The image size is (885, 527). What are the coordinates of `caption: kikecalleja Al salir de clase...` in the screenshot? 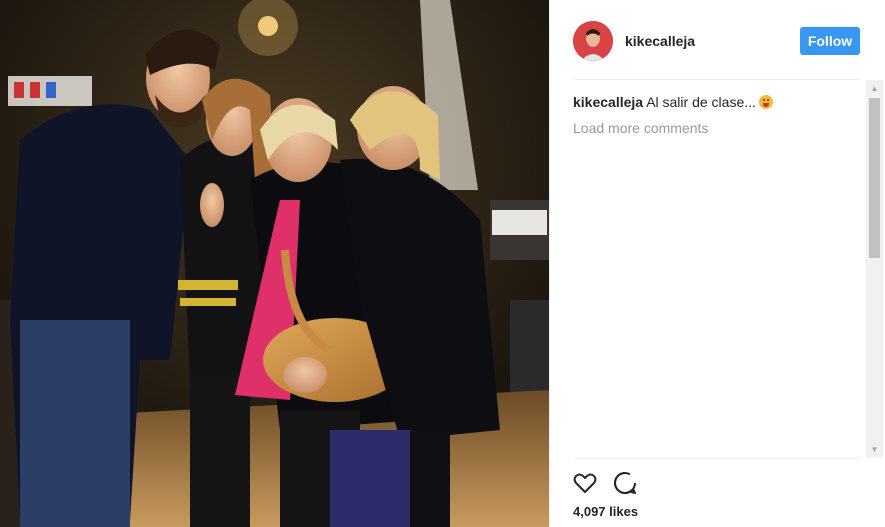 It's located at (715, 102).